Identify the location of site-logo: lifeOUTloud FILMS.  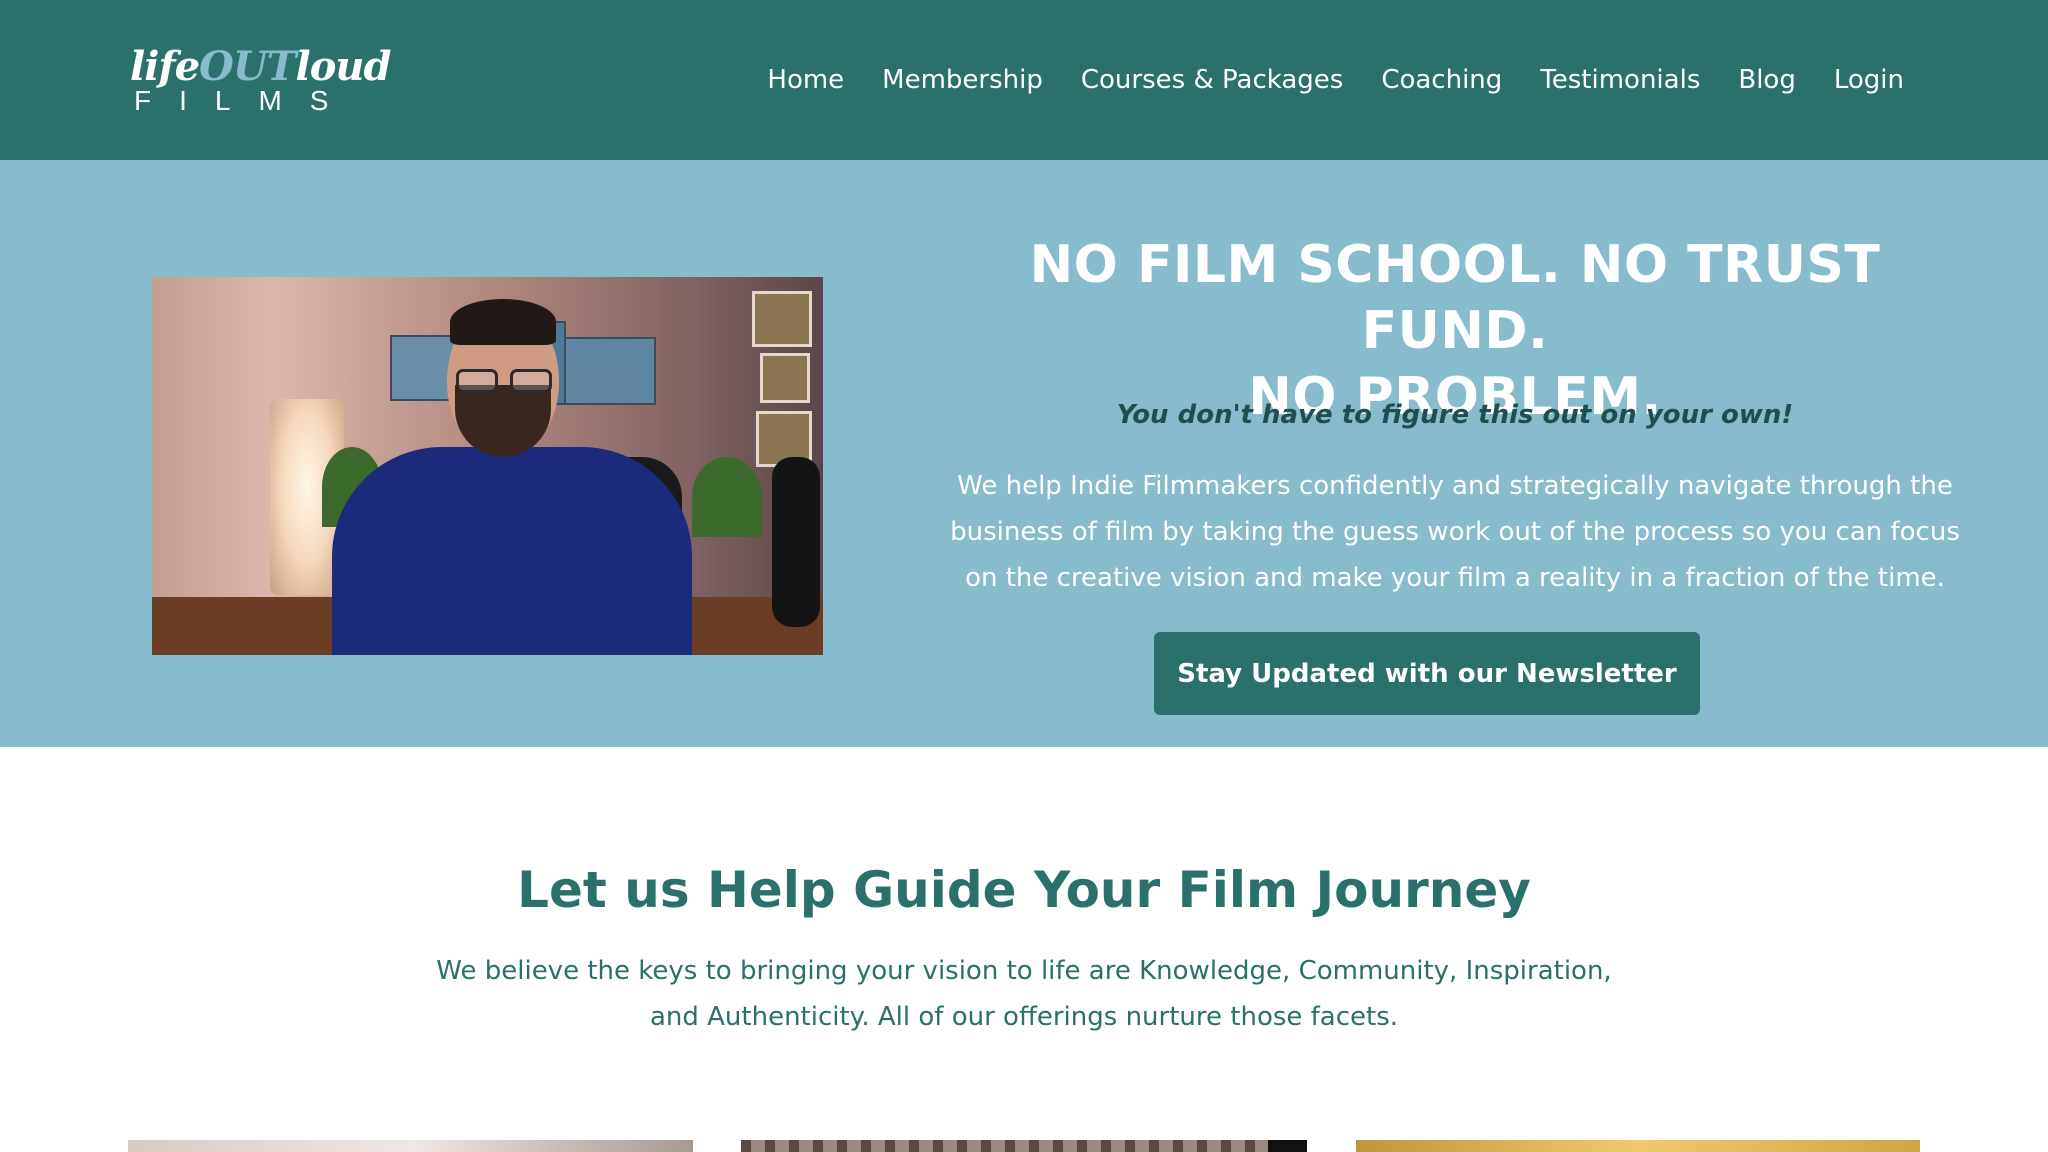
(260, 82).